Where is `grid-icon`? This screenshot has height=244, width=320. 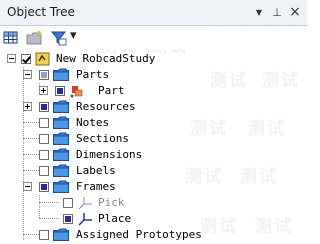 grid-icon is located at coordinates (12, 38).